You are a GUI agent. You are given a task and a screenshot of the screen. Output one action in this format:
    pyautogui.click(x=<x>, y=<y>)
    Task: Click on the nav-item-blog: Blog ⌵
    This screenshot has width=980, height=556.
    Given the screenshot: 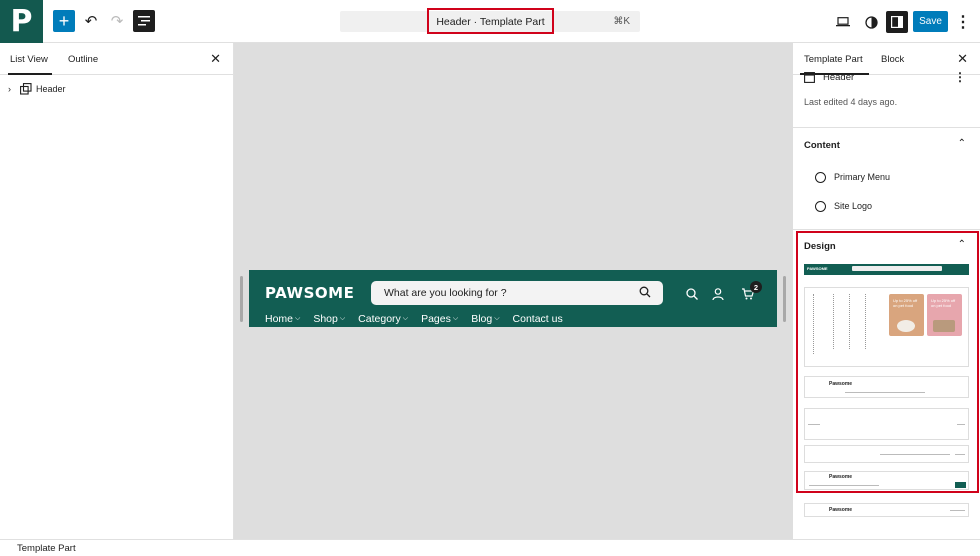 What is the action you would take?
    pyautogui.click(x=485, y=319)
    